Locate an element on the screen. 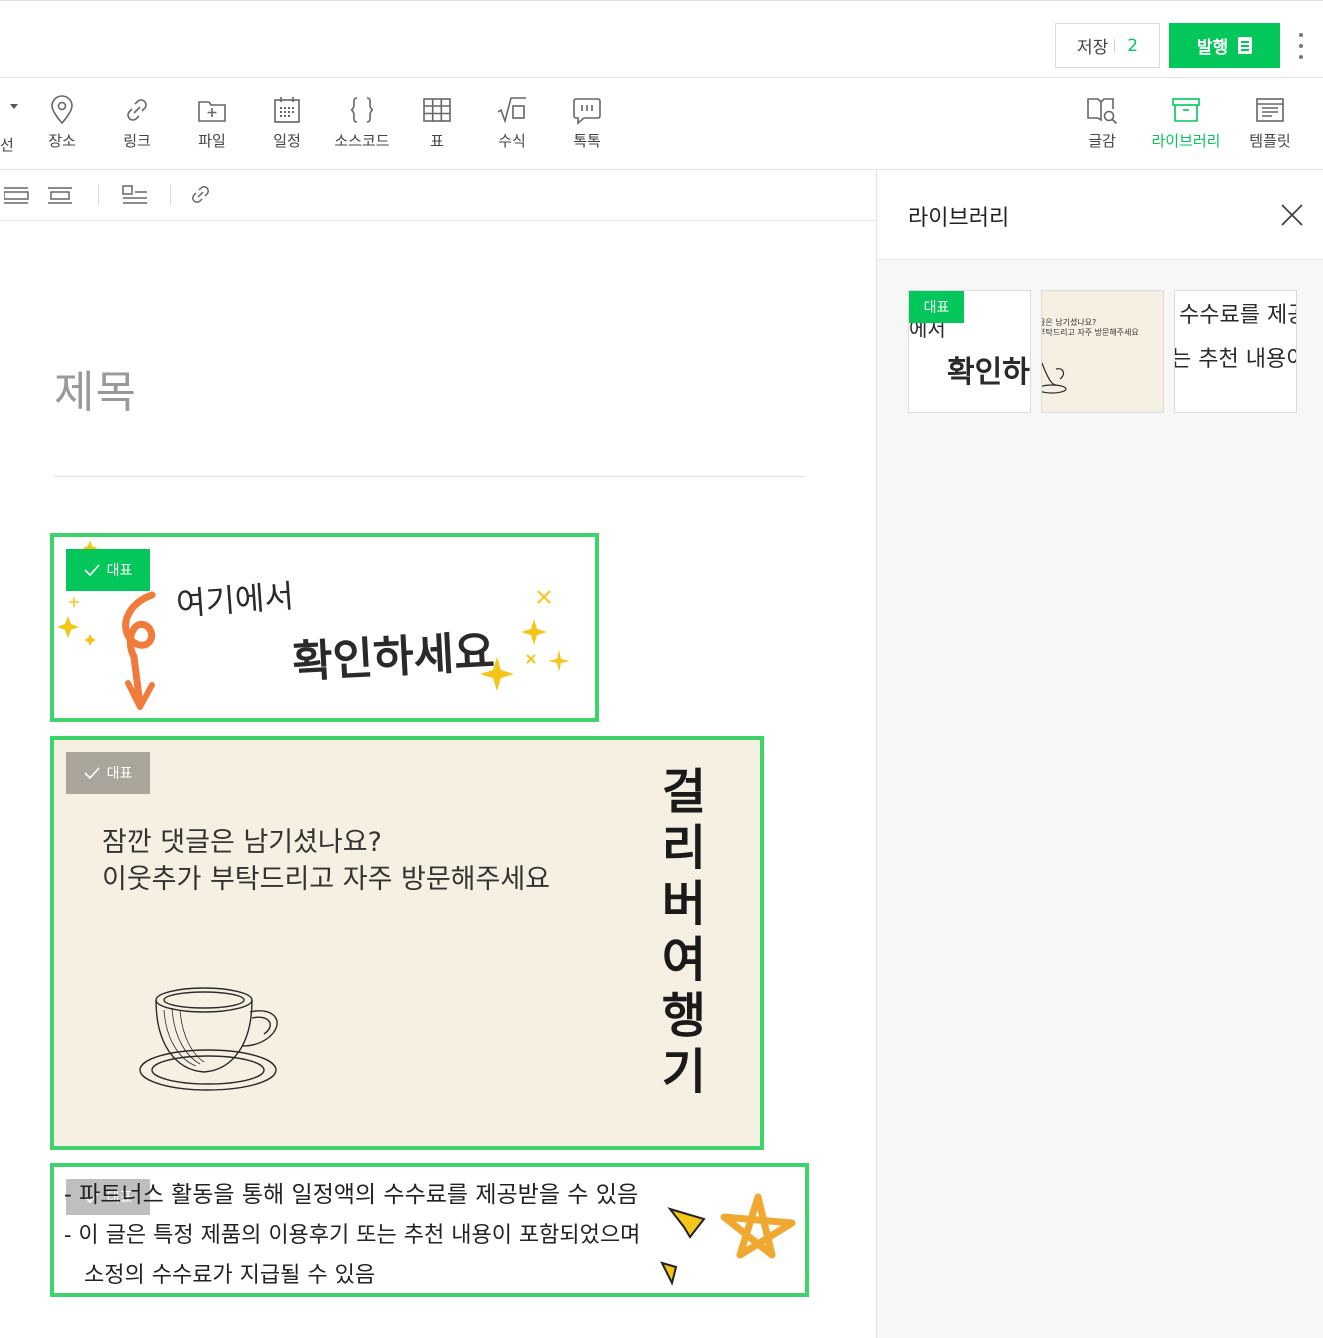 This screenshot has height=1338, width=1323. insert-toolbar: 선 장소 링크 파일 일정 소스코드 표 수식 톡톡 글감 라이브러리 템플릿 is located at coordinates (661, 124).